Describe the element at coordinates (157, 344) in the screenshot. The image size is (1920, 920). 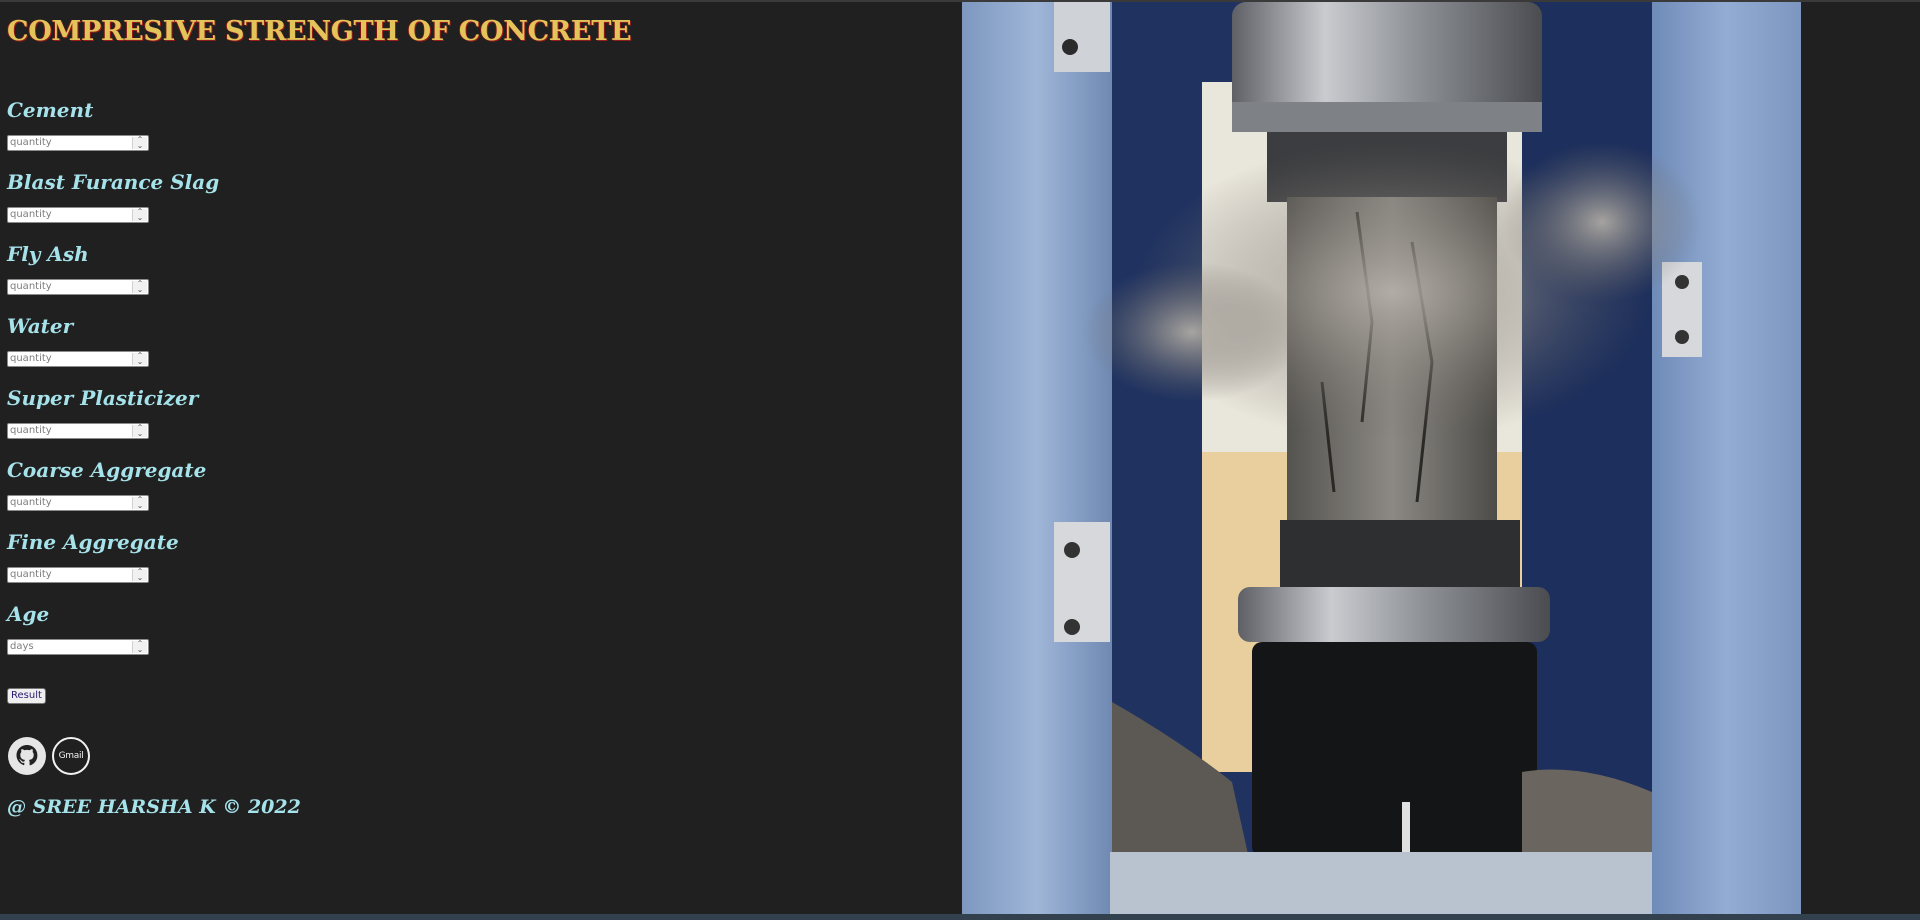
I see `field-water: Water quantity ⌃ ⌄` at that location.